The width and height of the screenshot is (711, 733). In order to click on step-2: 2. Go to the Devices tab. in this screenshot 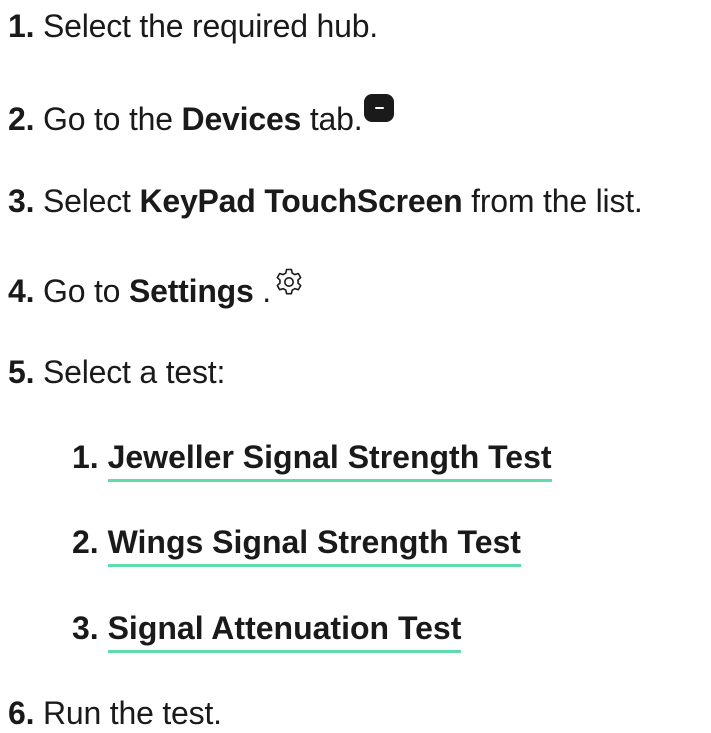, I will do `click(201, 116)`.